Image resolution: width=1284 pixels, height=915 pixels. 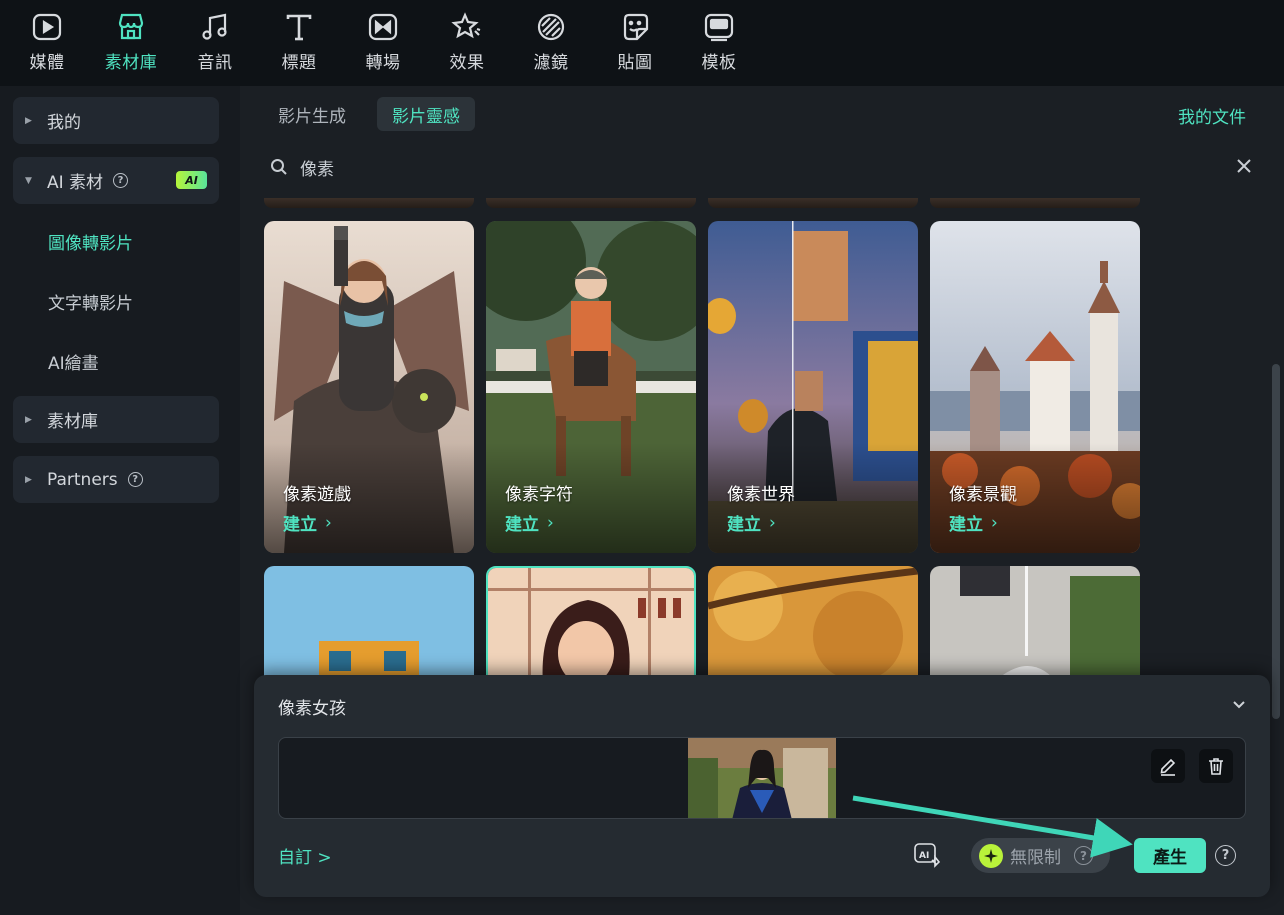 I want to click on toolbar-media-label: 媒體, so click(x=47, y=63).